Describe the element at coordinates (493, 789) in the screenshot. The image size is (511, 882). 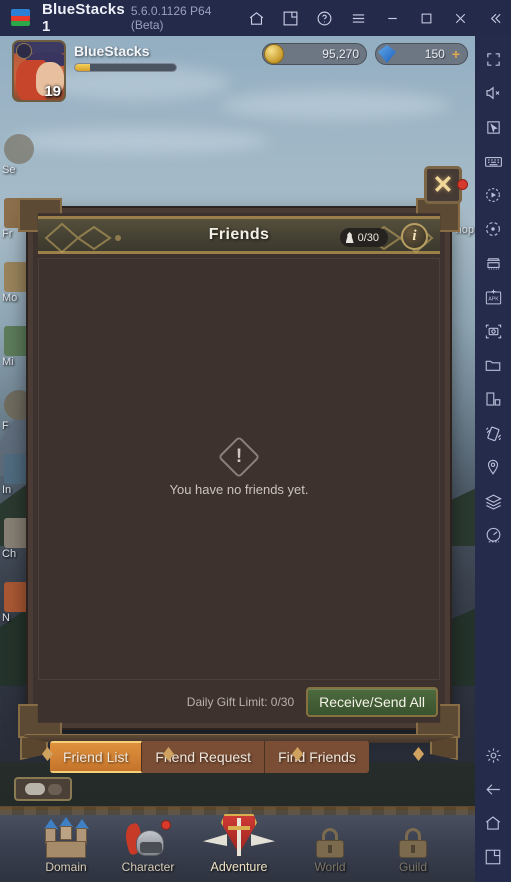
I see `back-arrow-icon` at that location.